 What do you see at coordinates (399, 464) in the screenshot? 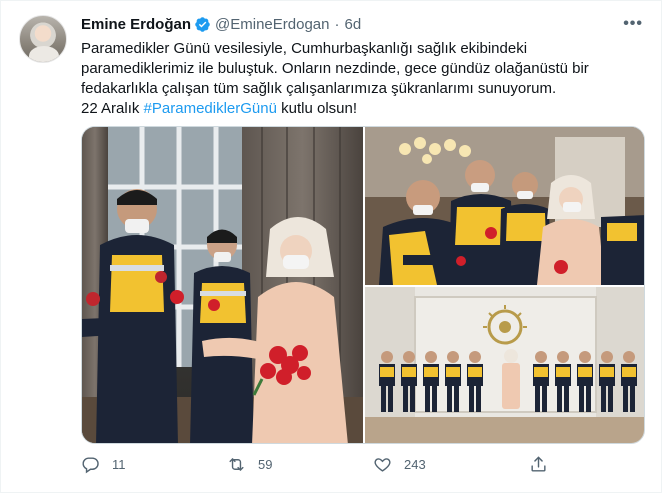
I see `like-button: 243` at bounding box center [399, 464].